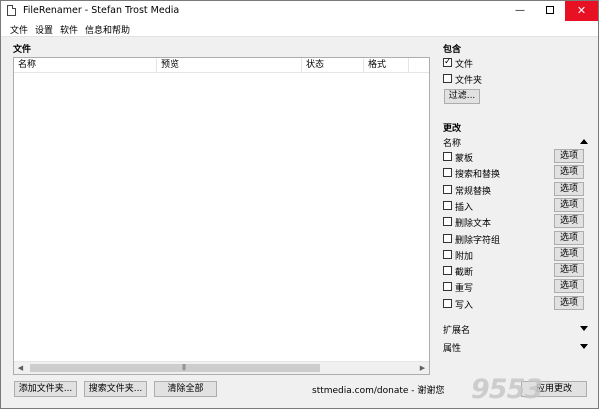 The image size is (599, 409). Describe the element at coordinates (185, 389) in the screenshot. I see `clear-all-button: 清除全部` at that location.